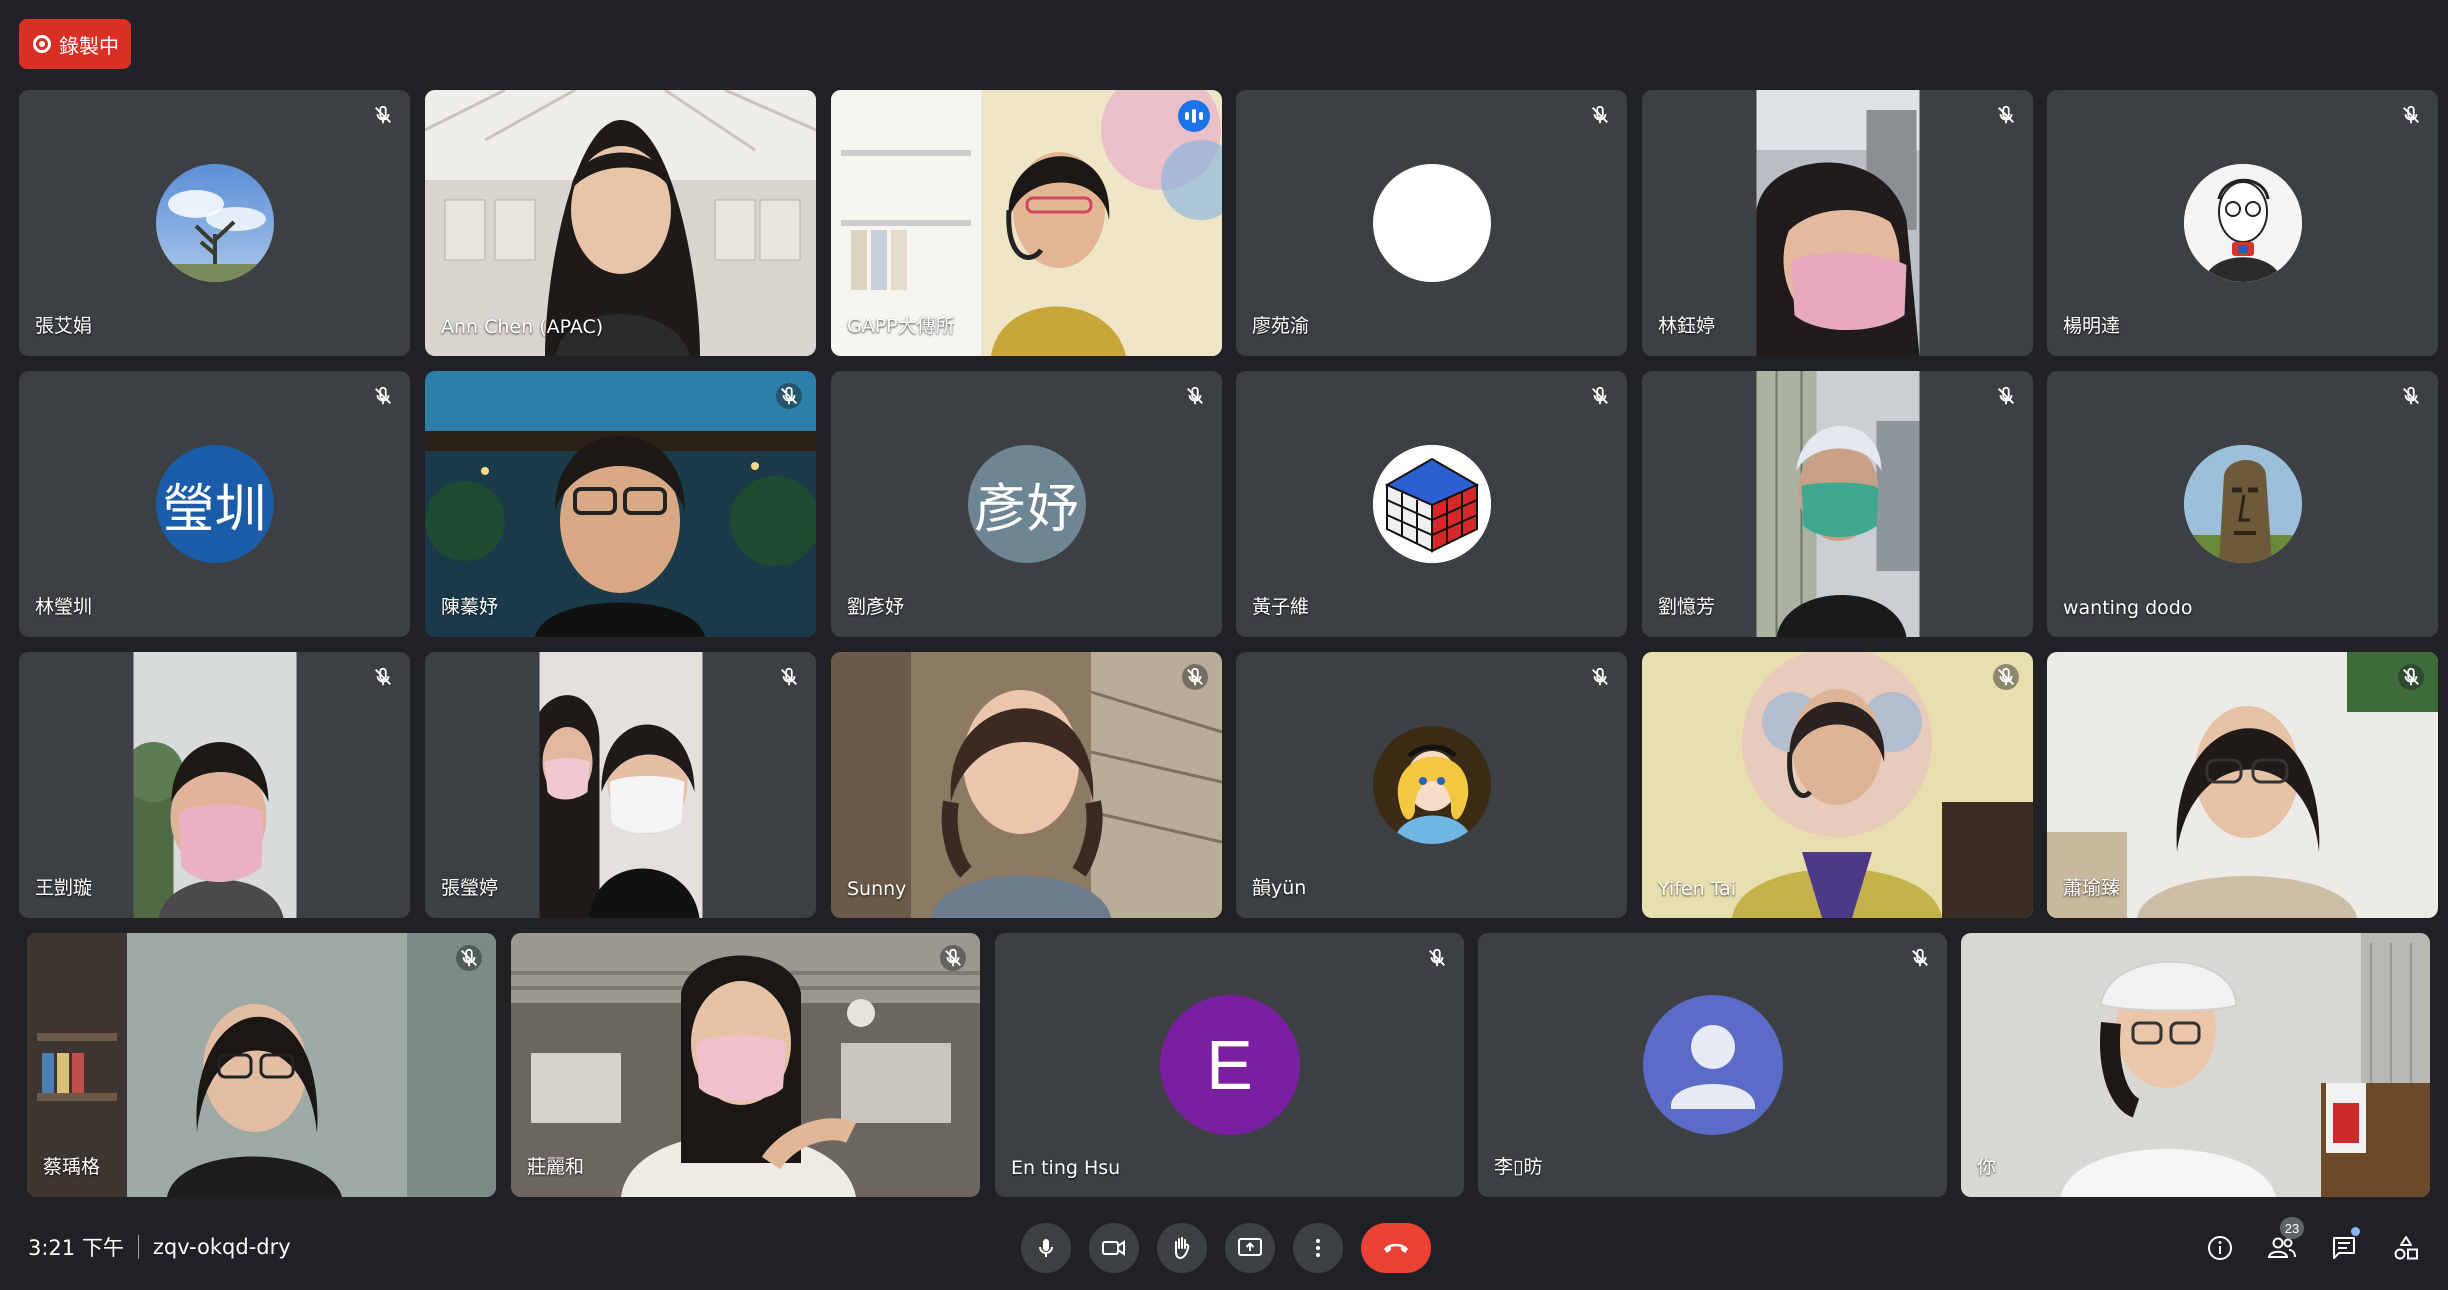 The width and height of the screenshot is (2448, 1290). What do you see at coordinates (72, 1167) in the screenshot?
I see `participant-name: 蔡瑀格` at bounding box center [72, 1167].